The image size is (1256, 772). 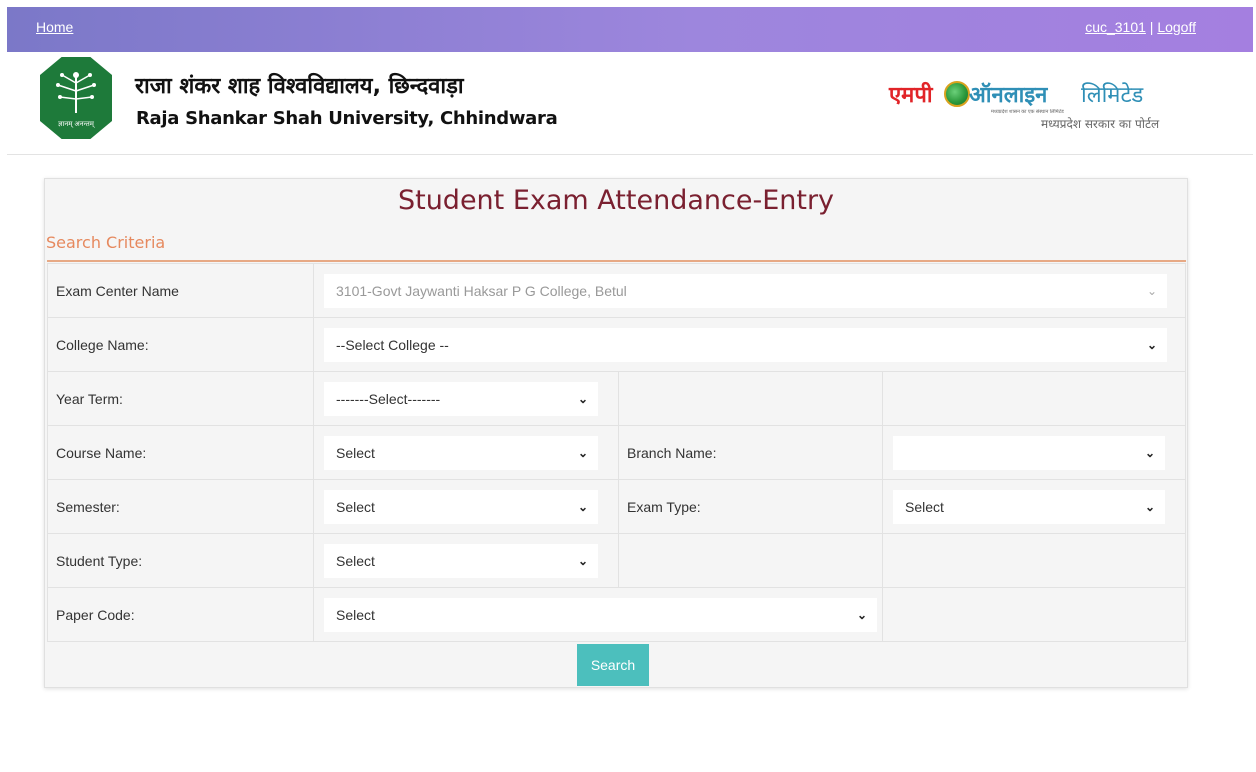 I want to click on semester-label: Semester:, so click(x=180, y=506).